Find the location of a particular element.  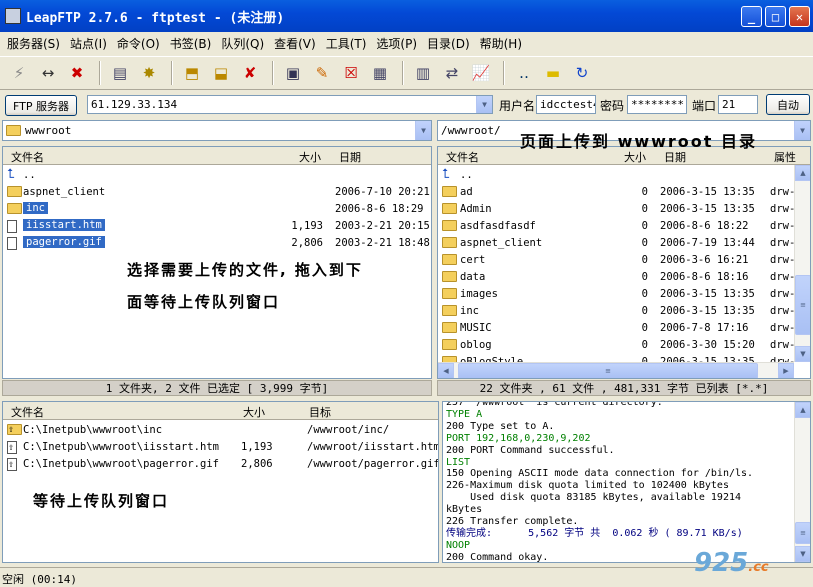

transfer-icon: ⇄ is located at coordinates (452, 73).